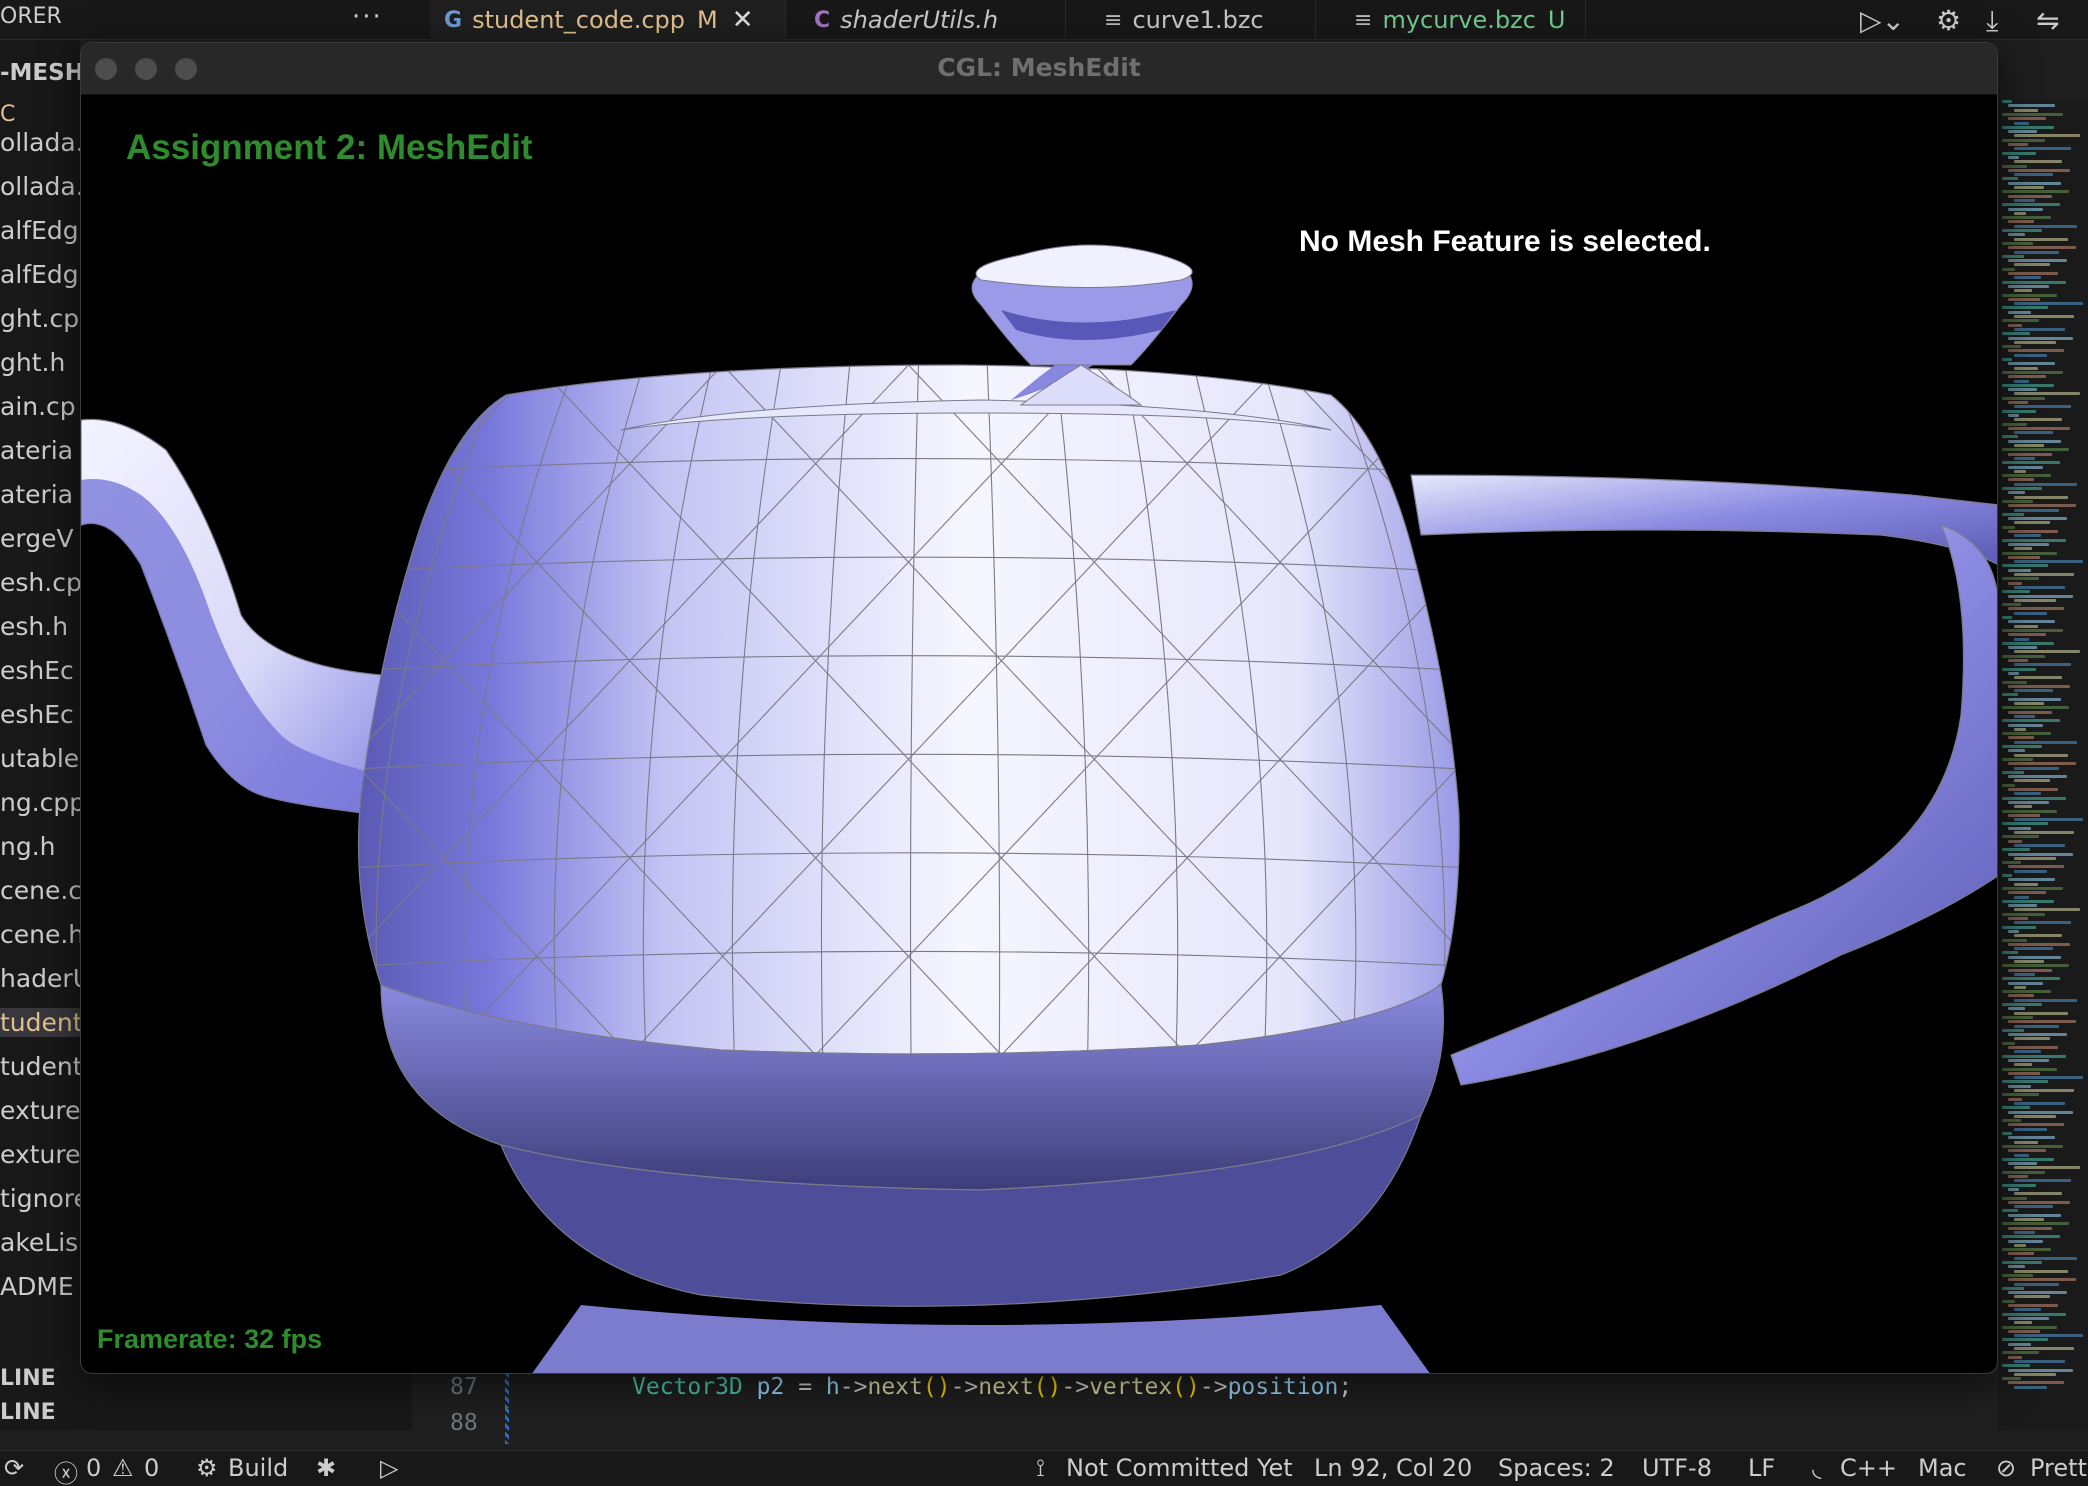 Image resolution: width=2088 pixels, height=1486 pixels. Describe the element at coordinates (39, 758) in the screenshot. I see `file-item: utable` at that location.